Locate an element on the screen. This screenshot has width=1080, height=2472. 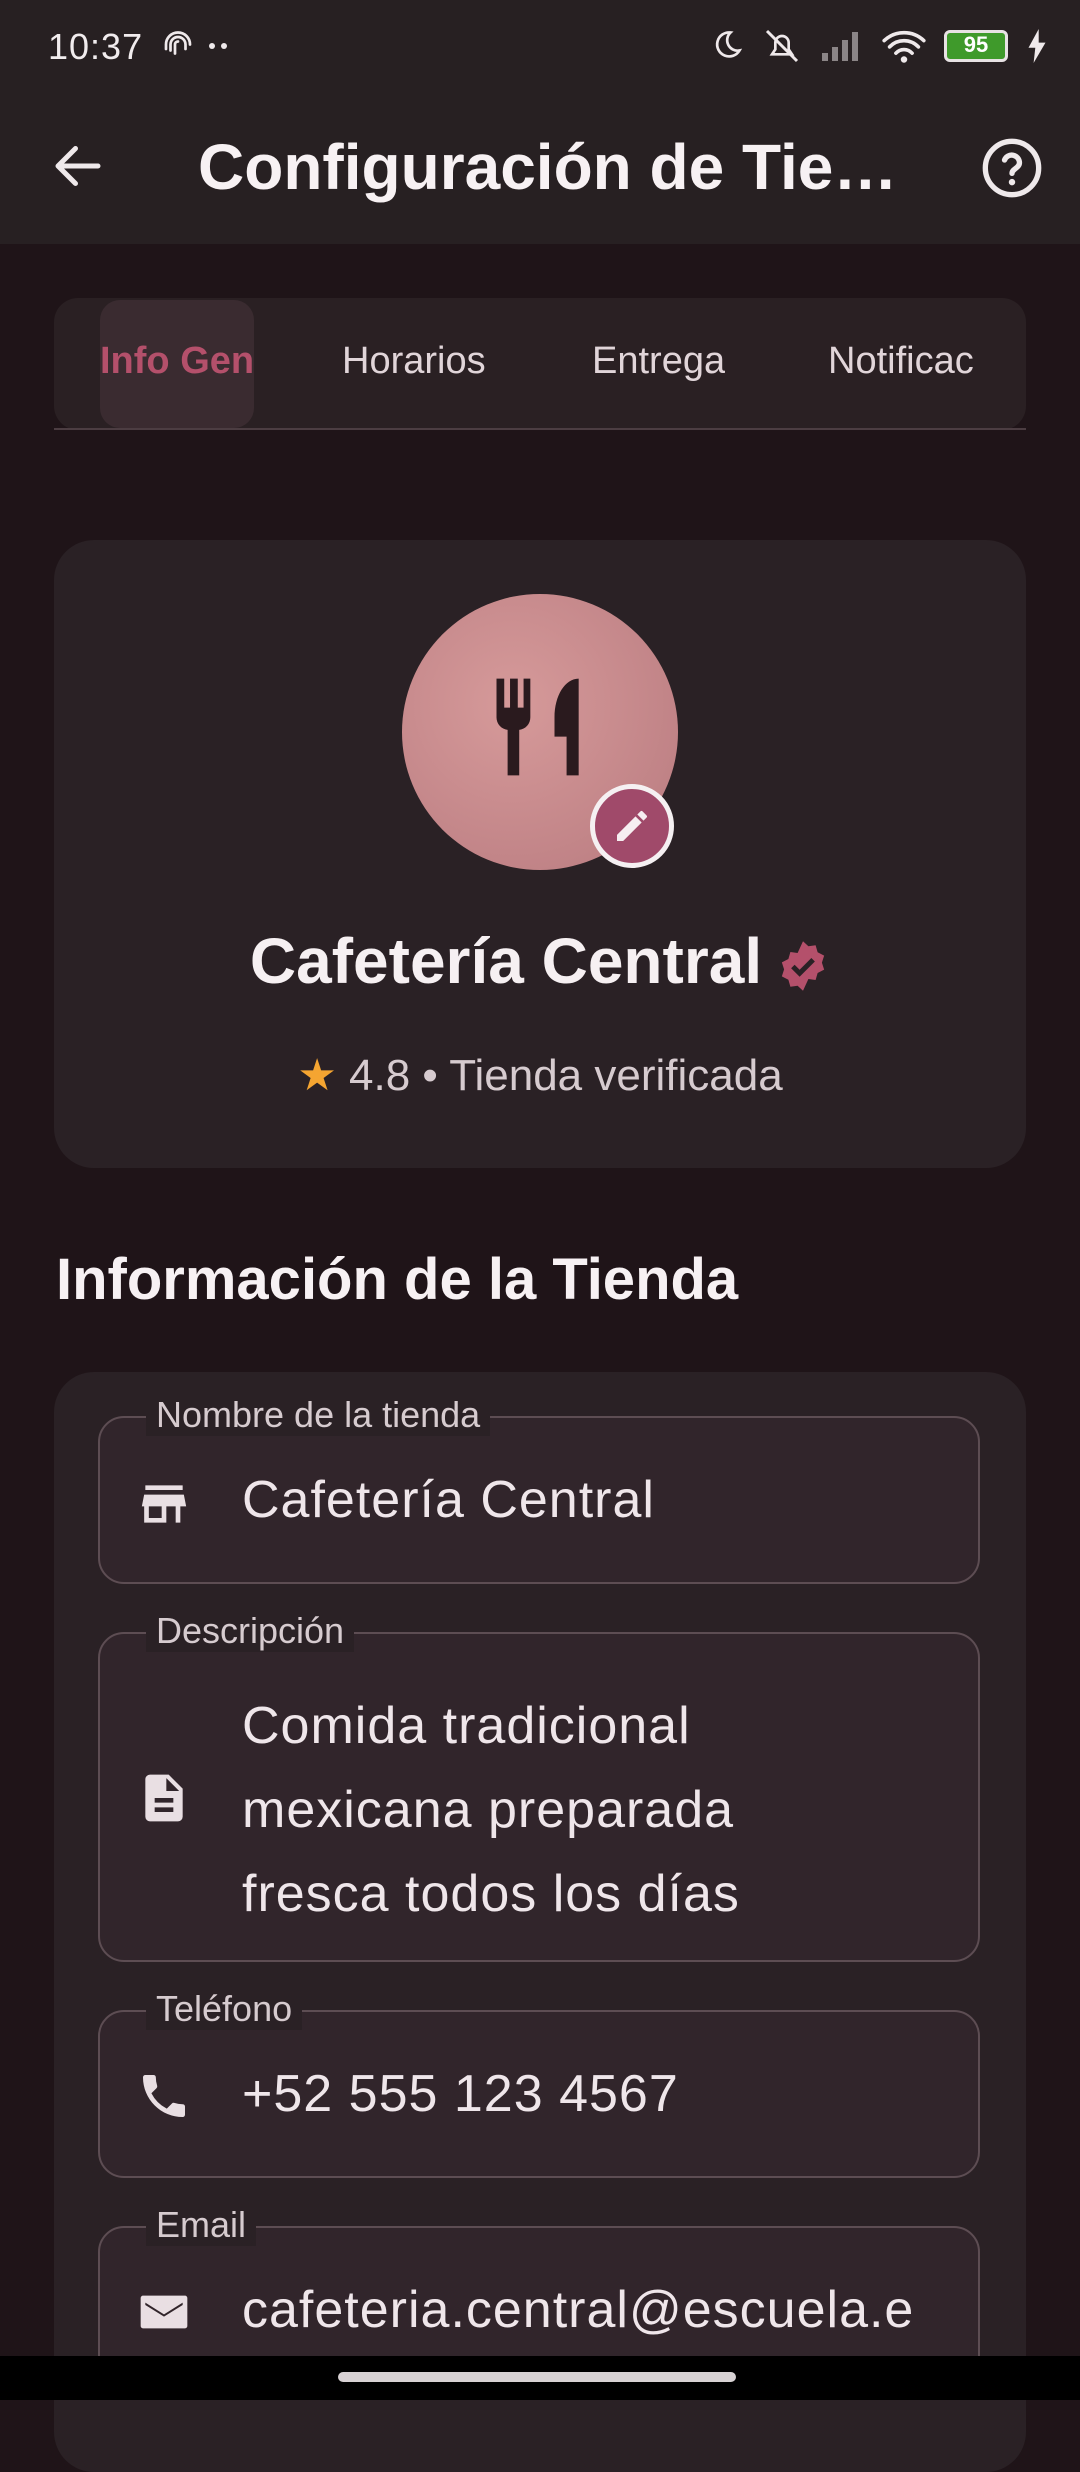
description-label: Descripción is located at coordinates (250, 1631).